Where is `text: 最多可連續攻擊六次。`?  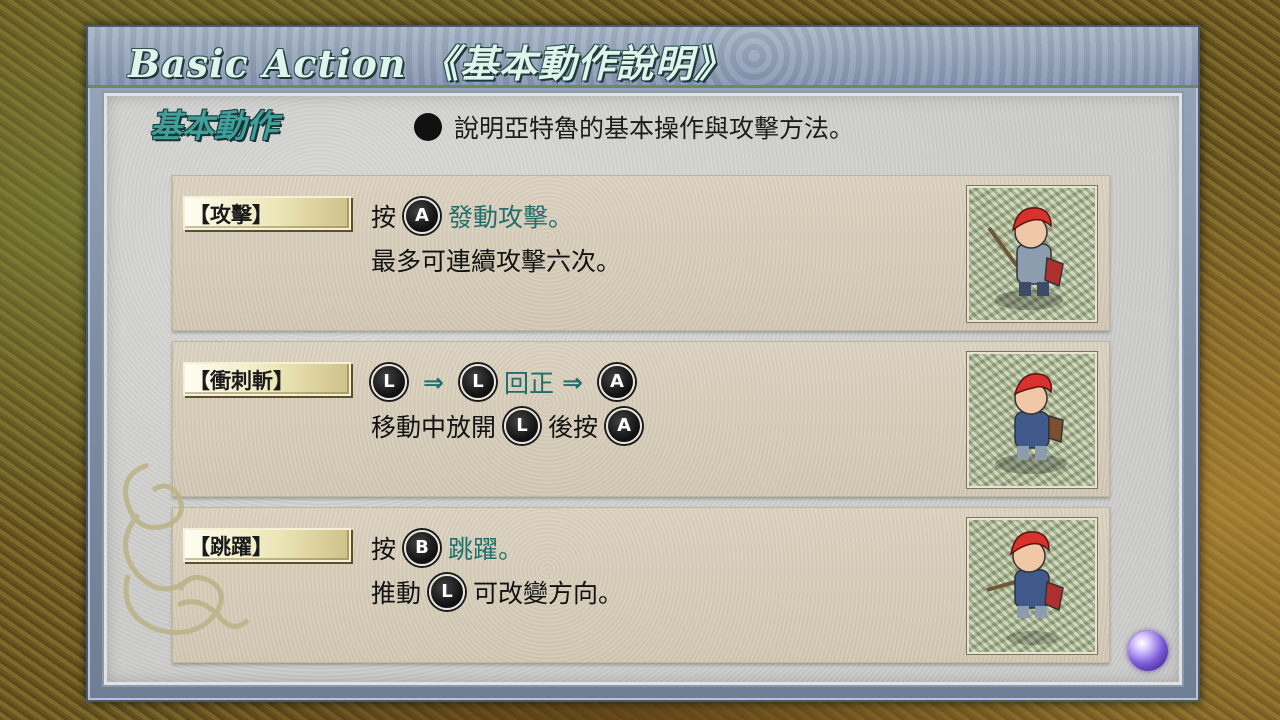 text: 最多可連續攻擊六次。 is located at coordinates (496, 261).